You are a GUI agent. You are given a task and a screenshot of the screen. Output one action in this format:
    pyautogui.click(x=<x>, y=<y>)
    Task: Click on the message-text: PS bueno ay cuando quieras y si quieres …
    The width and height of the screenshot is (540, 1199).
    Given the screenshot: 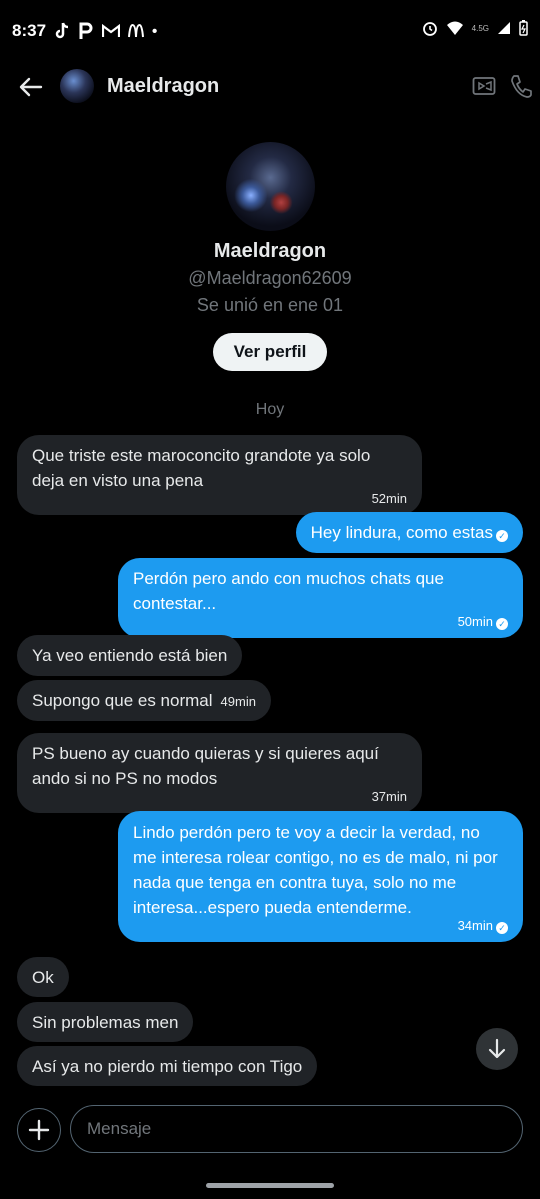 What is the action you would take?
    pyautogui.click(x=205, y=766)
    